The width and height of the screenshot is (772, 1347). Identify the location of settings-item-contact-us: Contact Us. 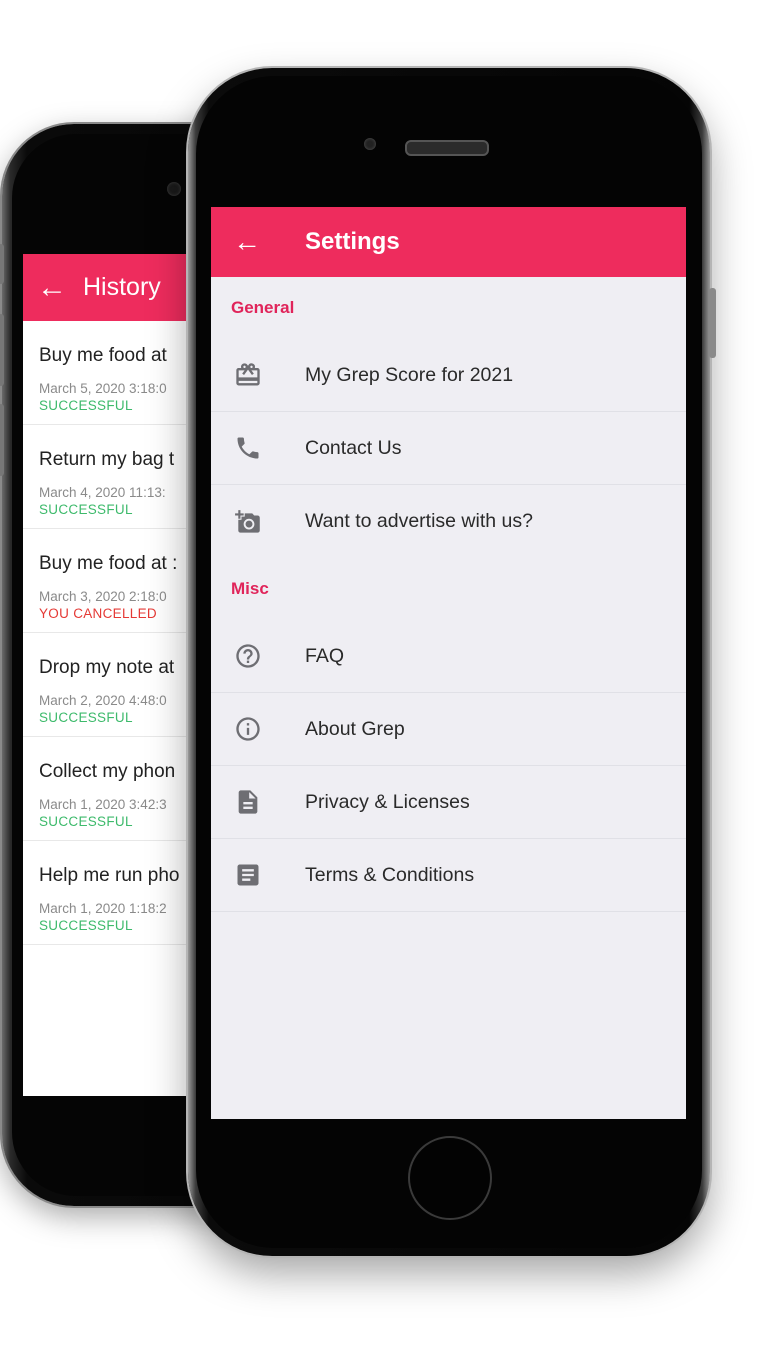
(448, 448).